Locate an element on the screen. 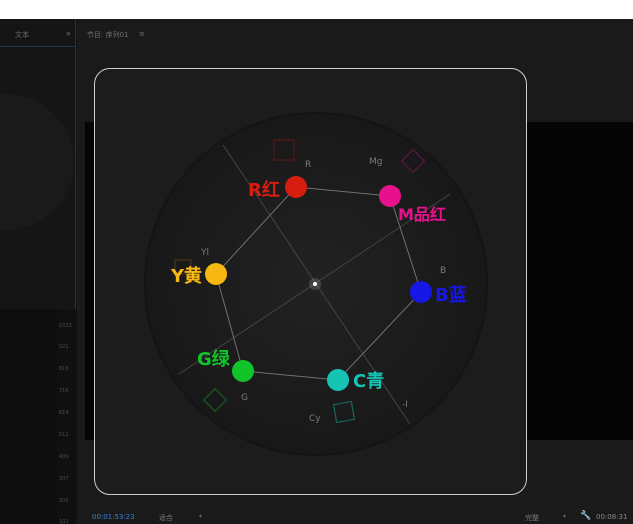 The height and width of the screenshot is (524, 633). tab-text: 文本 is located at coordinates (22, 35).